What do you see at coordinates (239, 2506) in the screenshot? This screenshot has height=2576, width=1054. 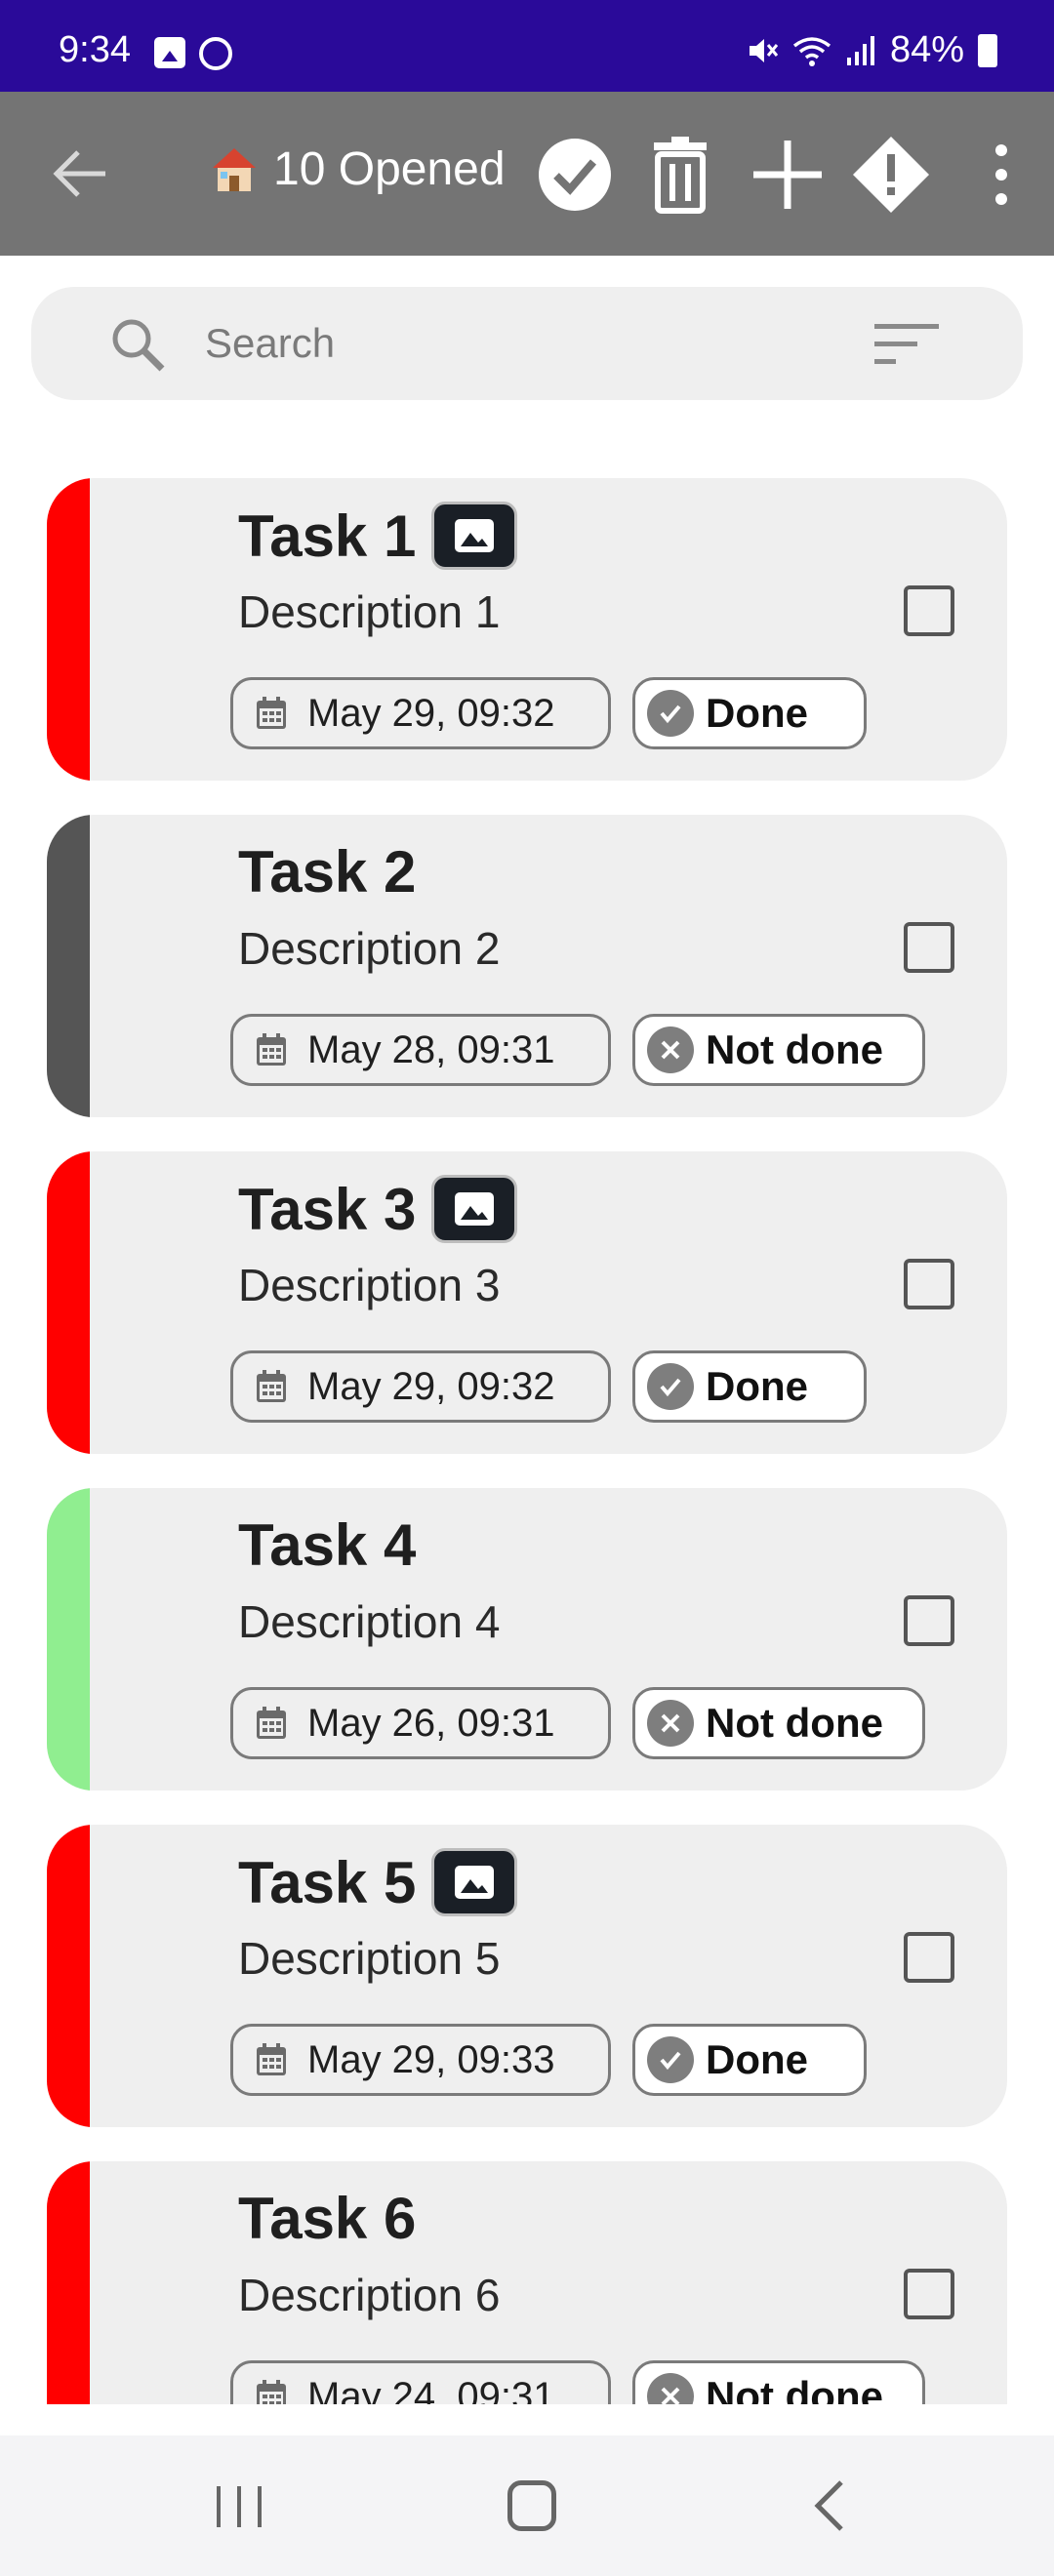 I see `recents-icon` at bounding box center [239, 2506].